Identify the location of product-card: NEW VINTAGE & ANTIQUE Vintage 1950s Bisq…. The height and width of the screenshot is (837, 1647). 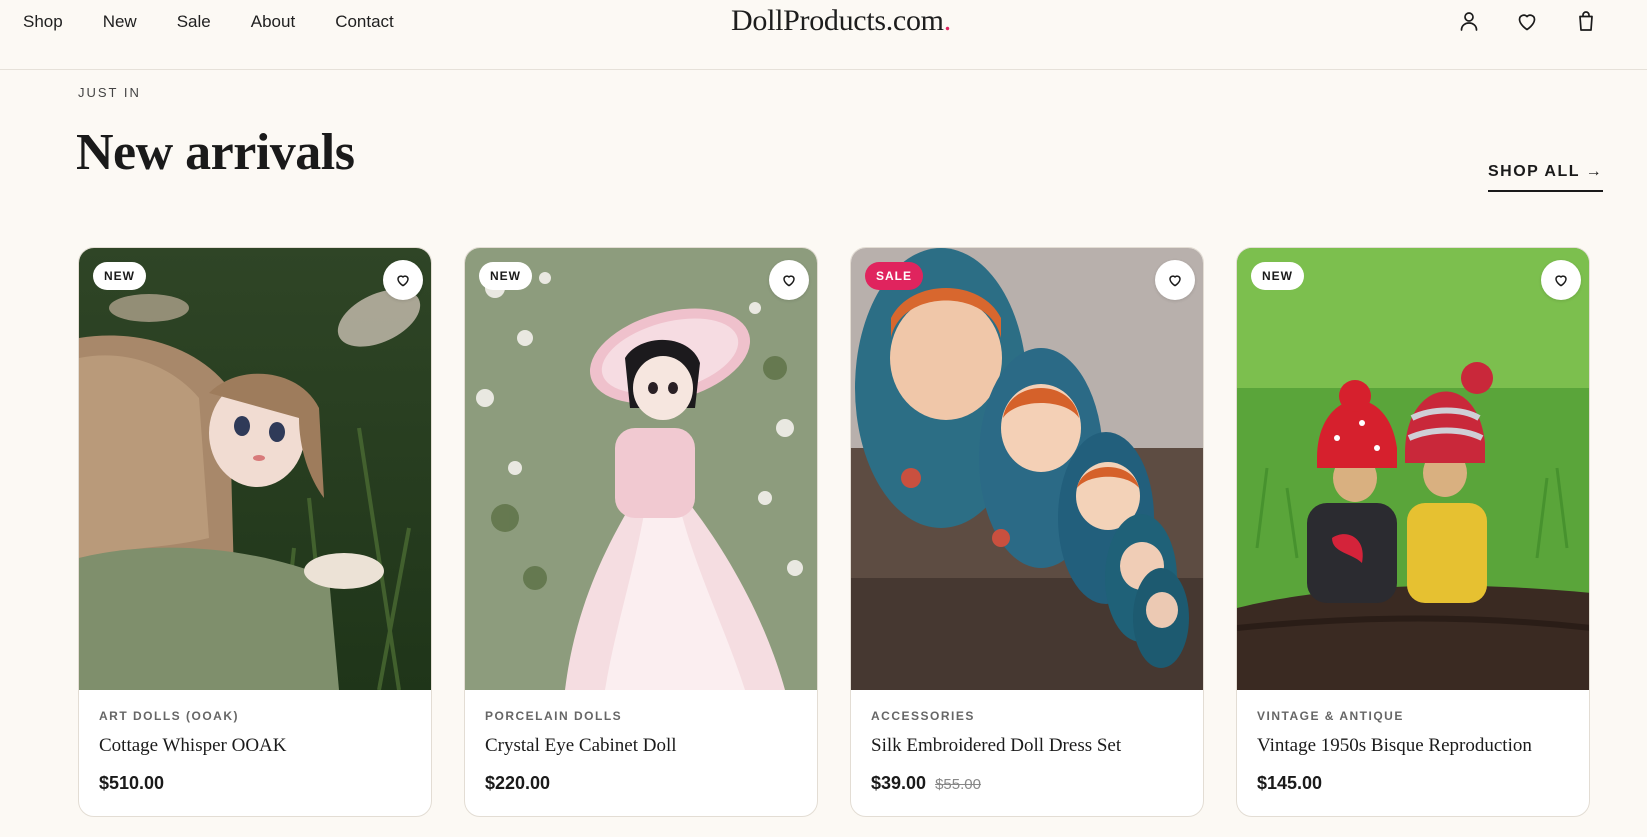
(1413, 532).